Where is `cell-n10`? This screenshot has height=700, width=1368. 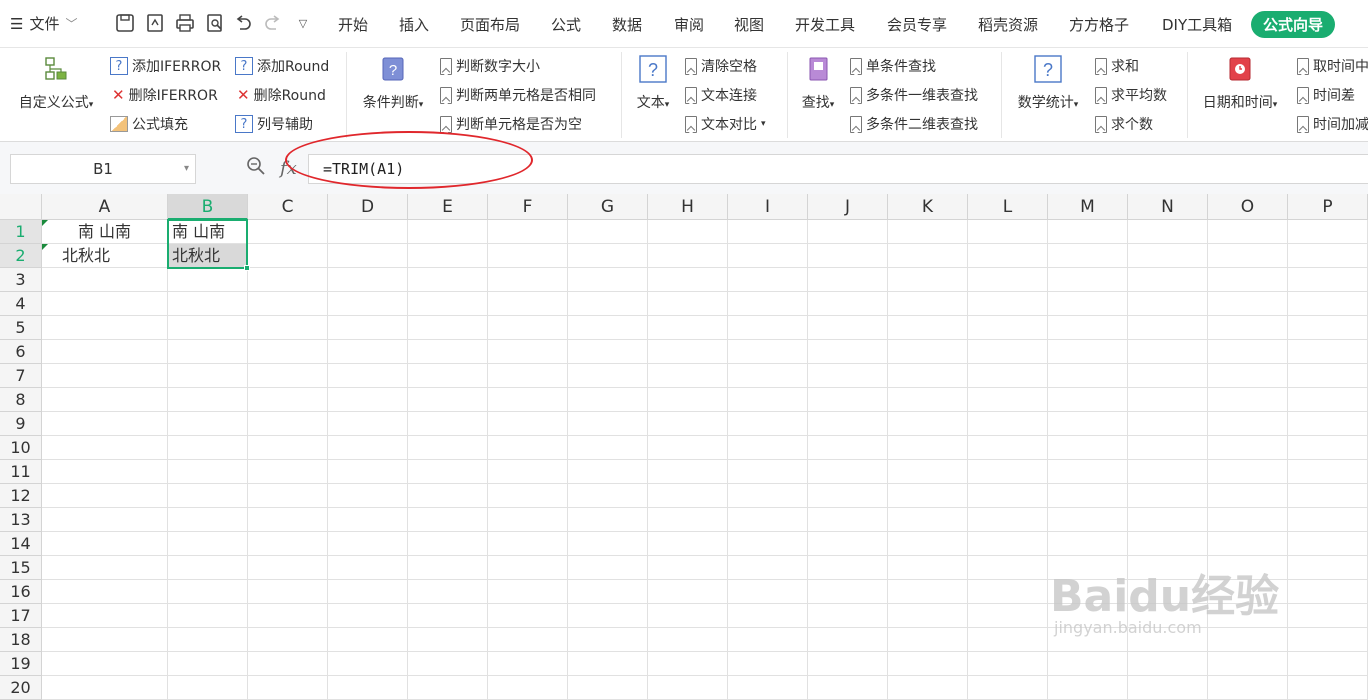
cell-n10 is located at coordinates (1168, 448).